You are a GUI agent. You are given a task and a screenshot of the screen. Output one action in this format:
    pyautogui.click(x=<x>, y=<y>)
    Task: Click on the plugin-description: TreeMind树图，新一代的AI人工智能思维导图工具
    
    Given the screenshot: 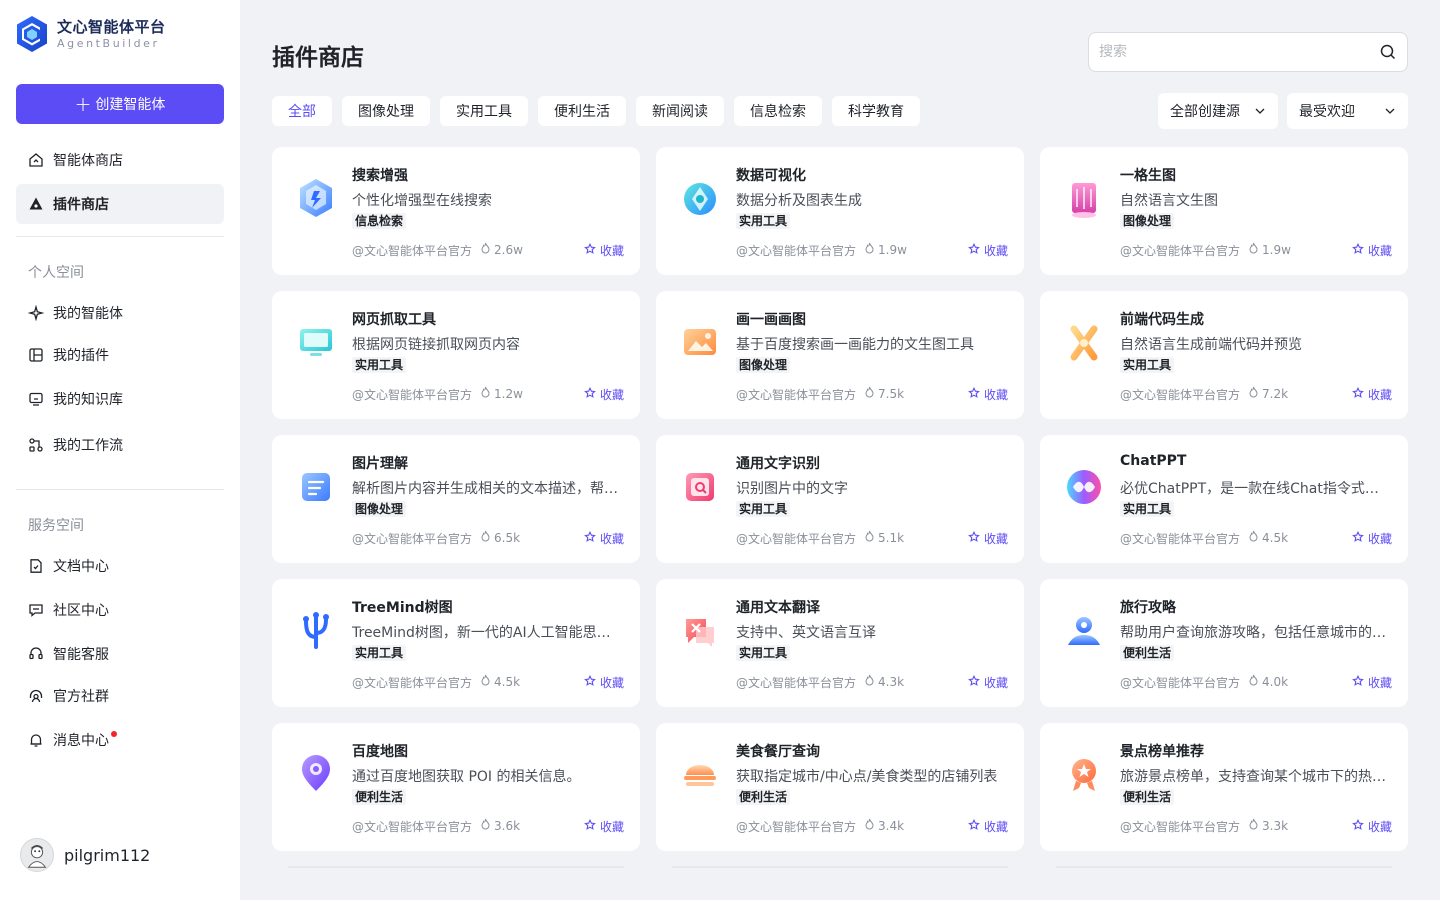 What is the action you would take?
    pyautogui.click(x=486, y=633)
    